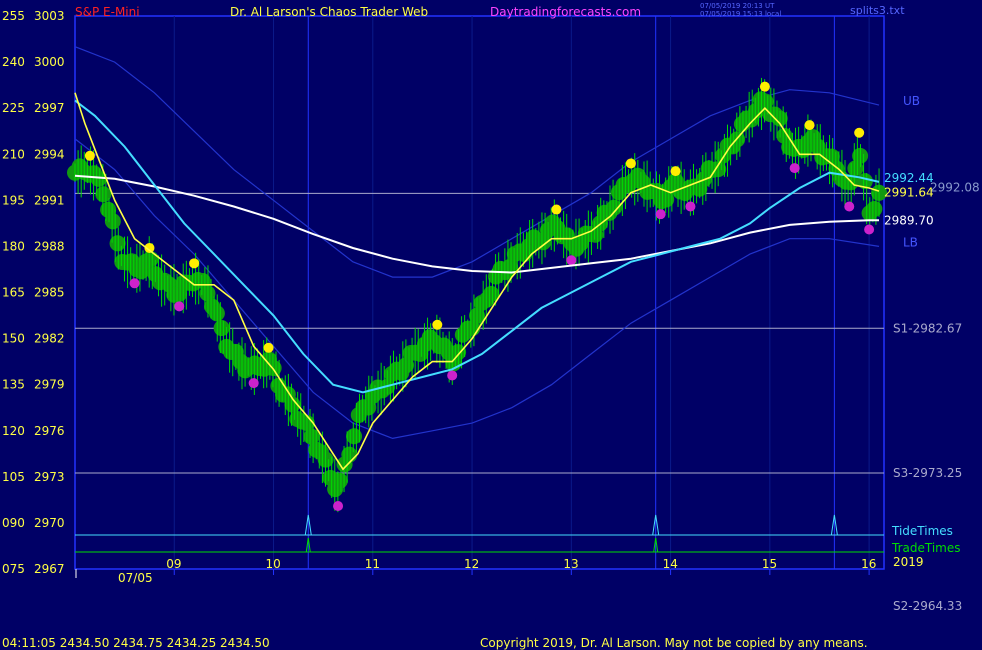 This screenshot has height=650, width=982. What do you see at coordinates (13, 62) in the screenshot?
I see `y-tick-scale-label: 240` at bounding box center [13, 62].